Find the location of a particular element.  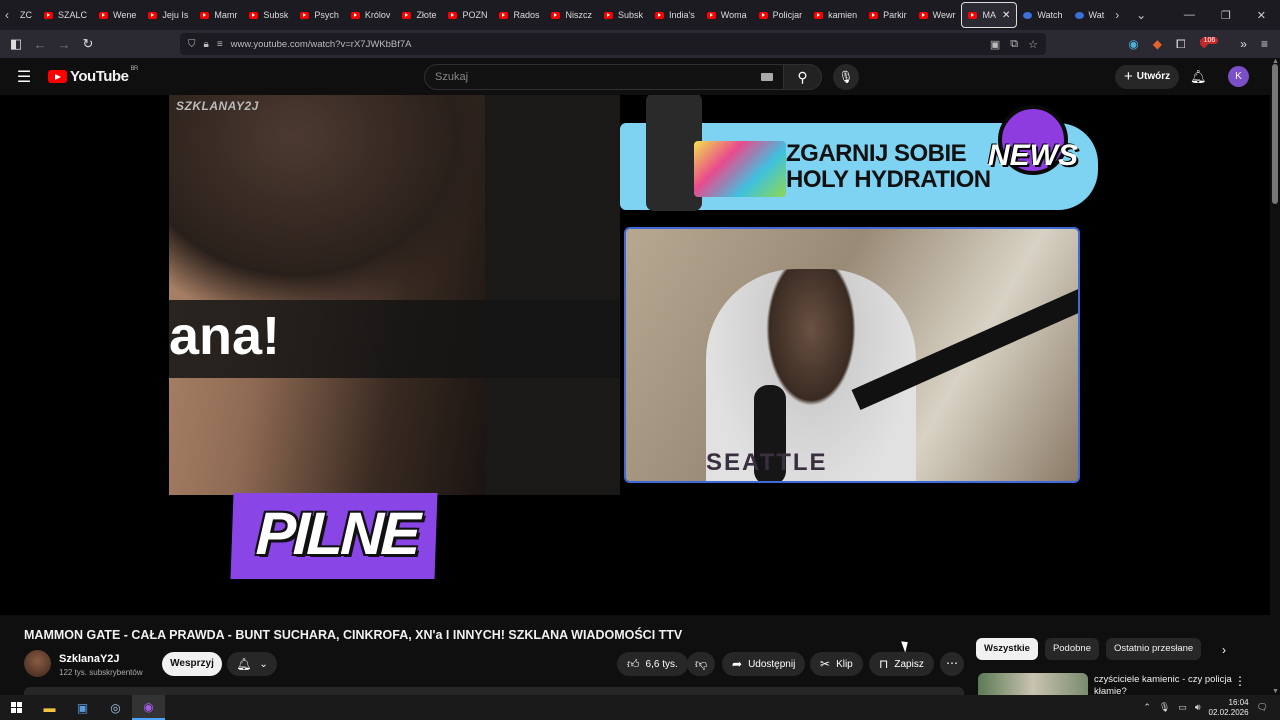

browser-tab: Złote is located at coordinates (419, 15).